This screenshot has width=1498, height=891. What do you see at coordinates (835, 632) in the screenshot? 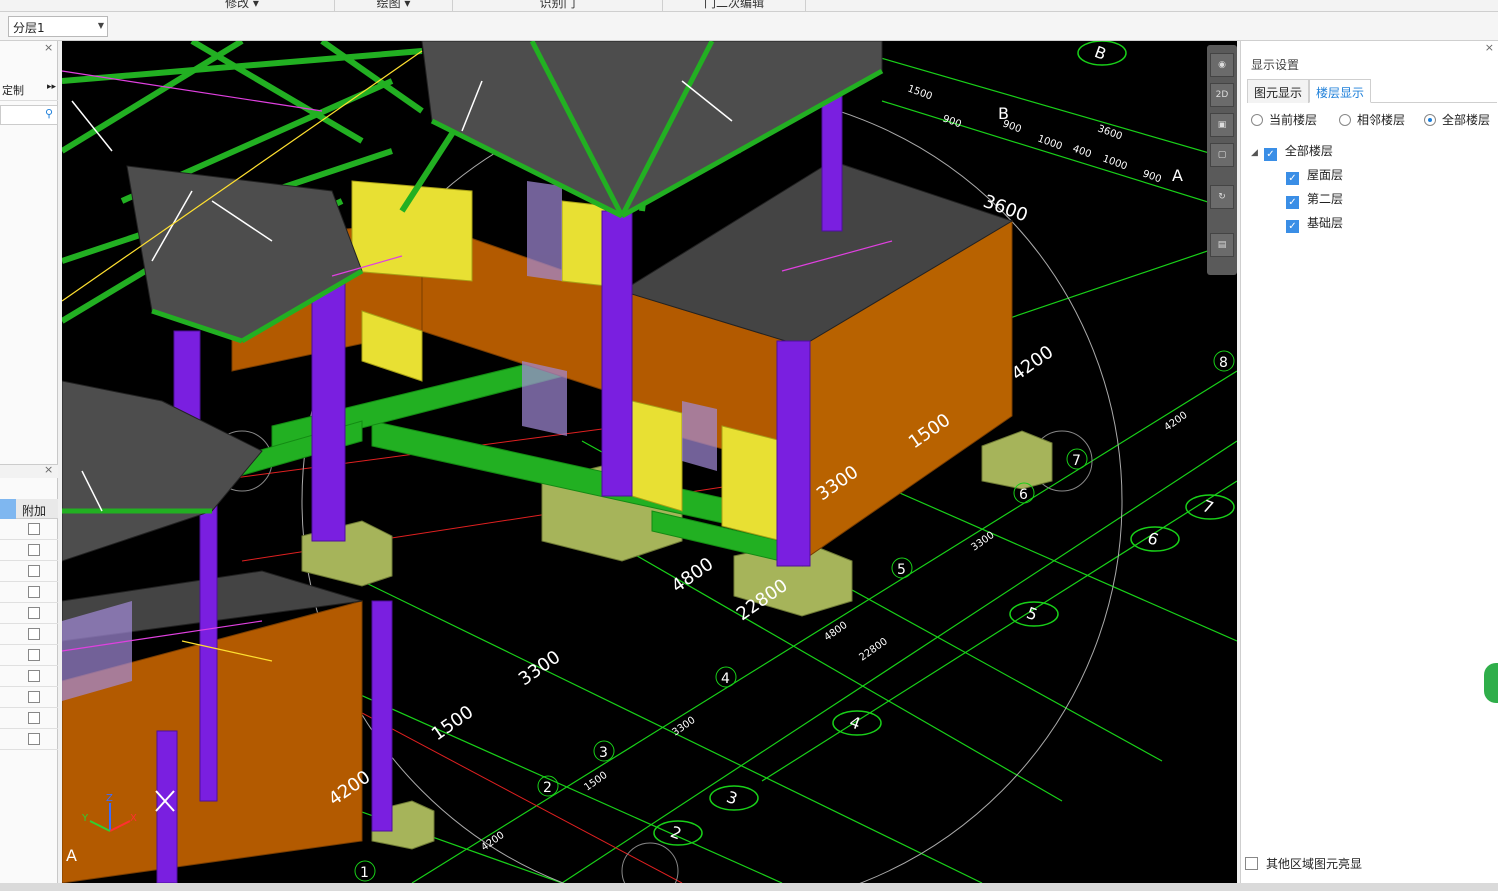
I see `small-dim-label: 4800` at bounding box center [835, 632].